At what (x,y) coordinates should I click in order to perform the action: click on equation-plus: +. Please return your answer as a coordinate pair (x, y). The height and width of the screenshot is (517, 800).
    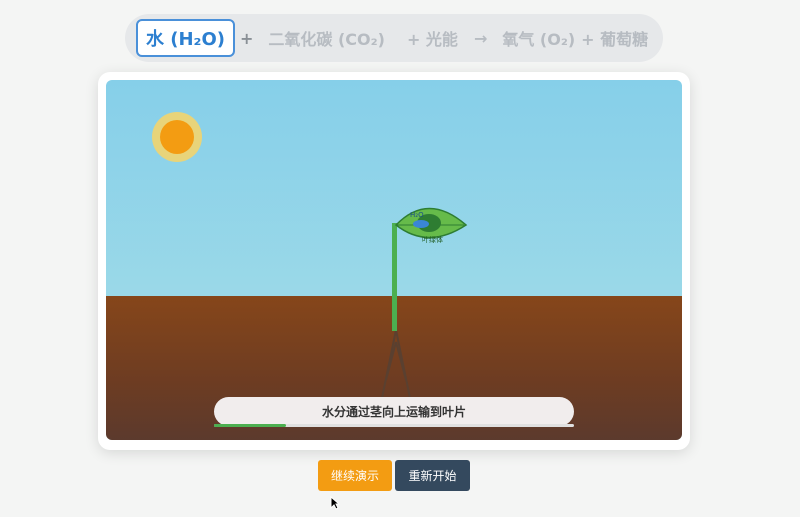
    Looking at the image, I should click on (246, 38).